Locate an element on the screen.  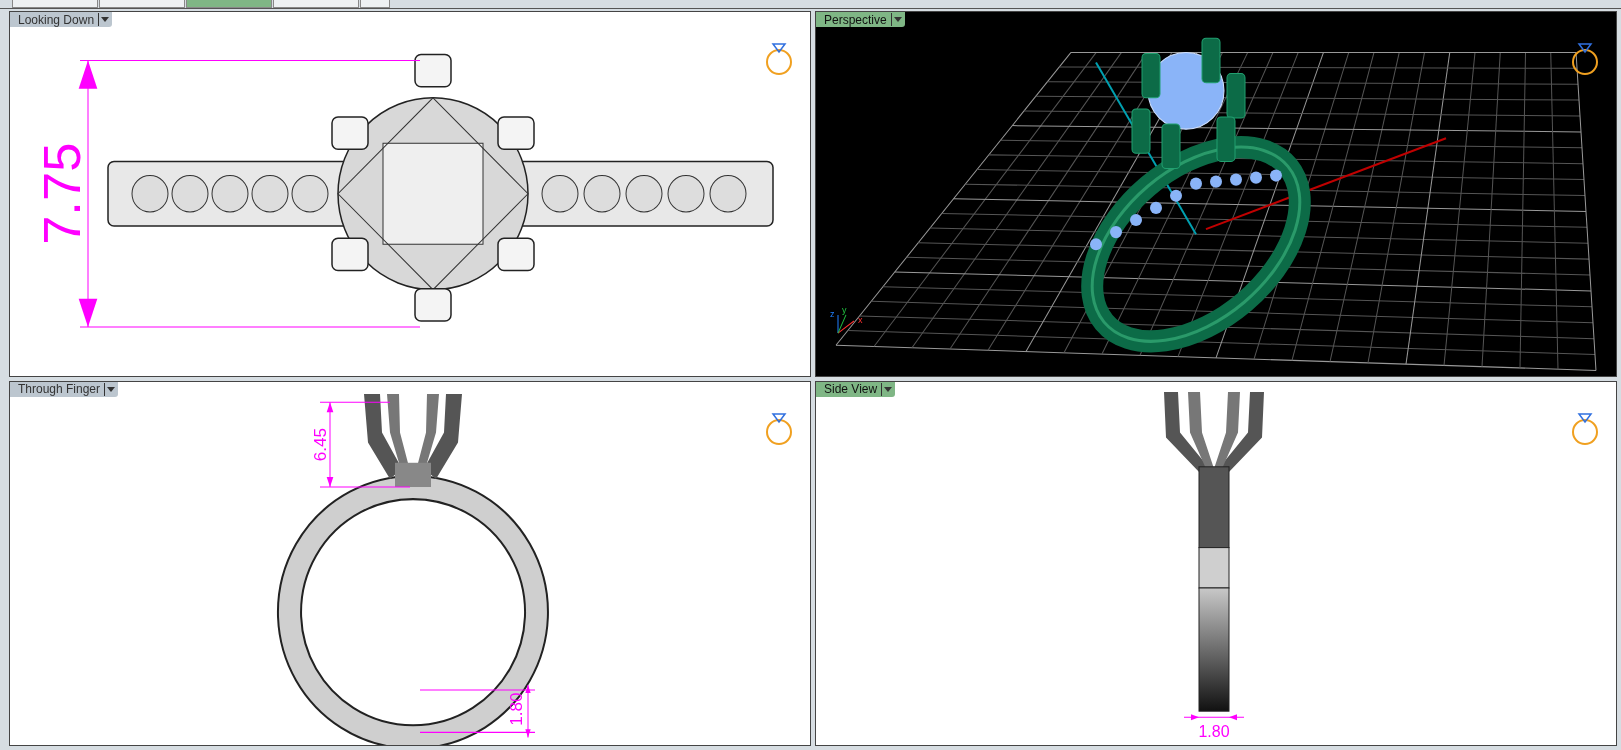
dimension-line is located at coordinates (1214, 716).